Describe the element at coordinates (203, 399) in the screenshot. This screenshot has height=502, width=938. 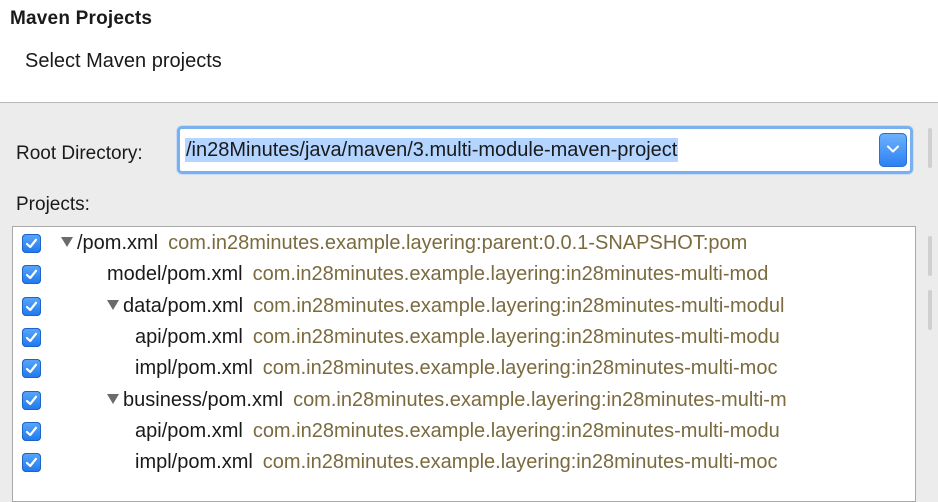
I see `project-path: business/pom.xml` at that location.